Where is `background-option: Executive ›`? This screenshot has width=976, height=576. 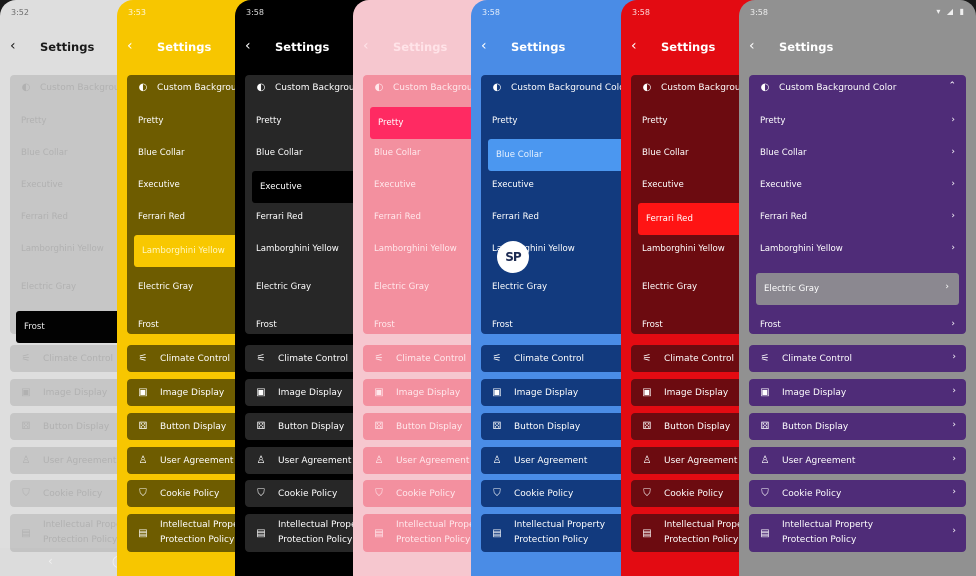 background-option: Executive › is located at coordinates (857, 184).